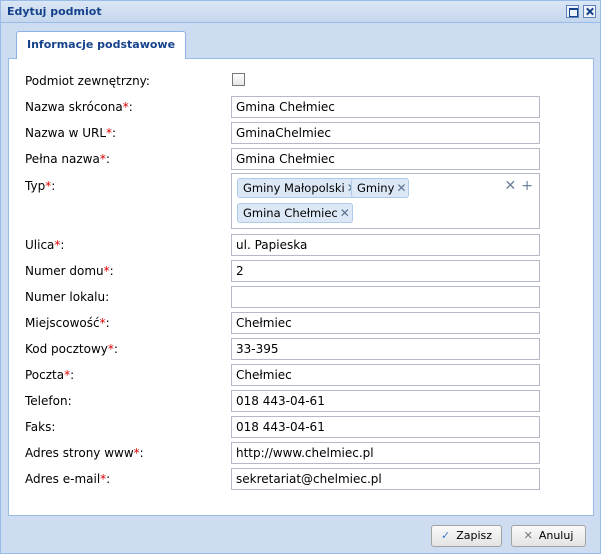 The image size is (601, 554). Describe the element at coordinates (40, 427) in the screenshot. I see `fax-label: Faks:` at that location.